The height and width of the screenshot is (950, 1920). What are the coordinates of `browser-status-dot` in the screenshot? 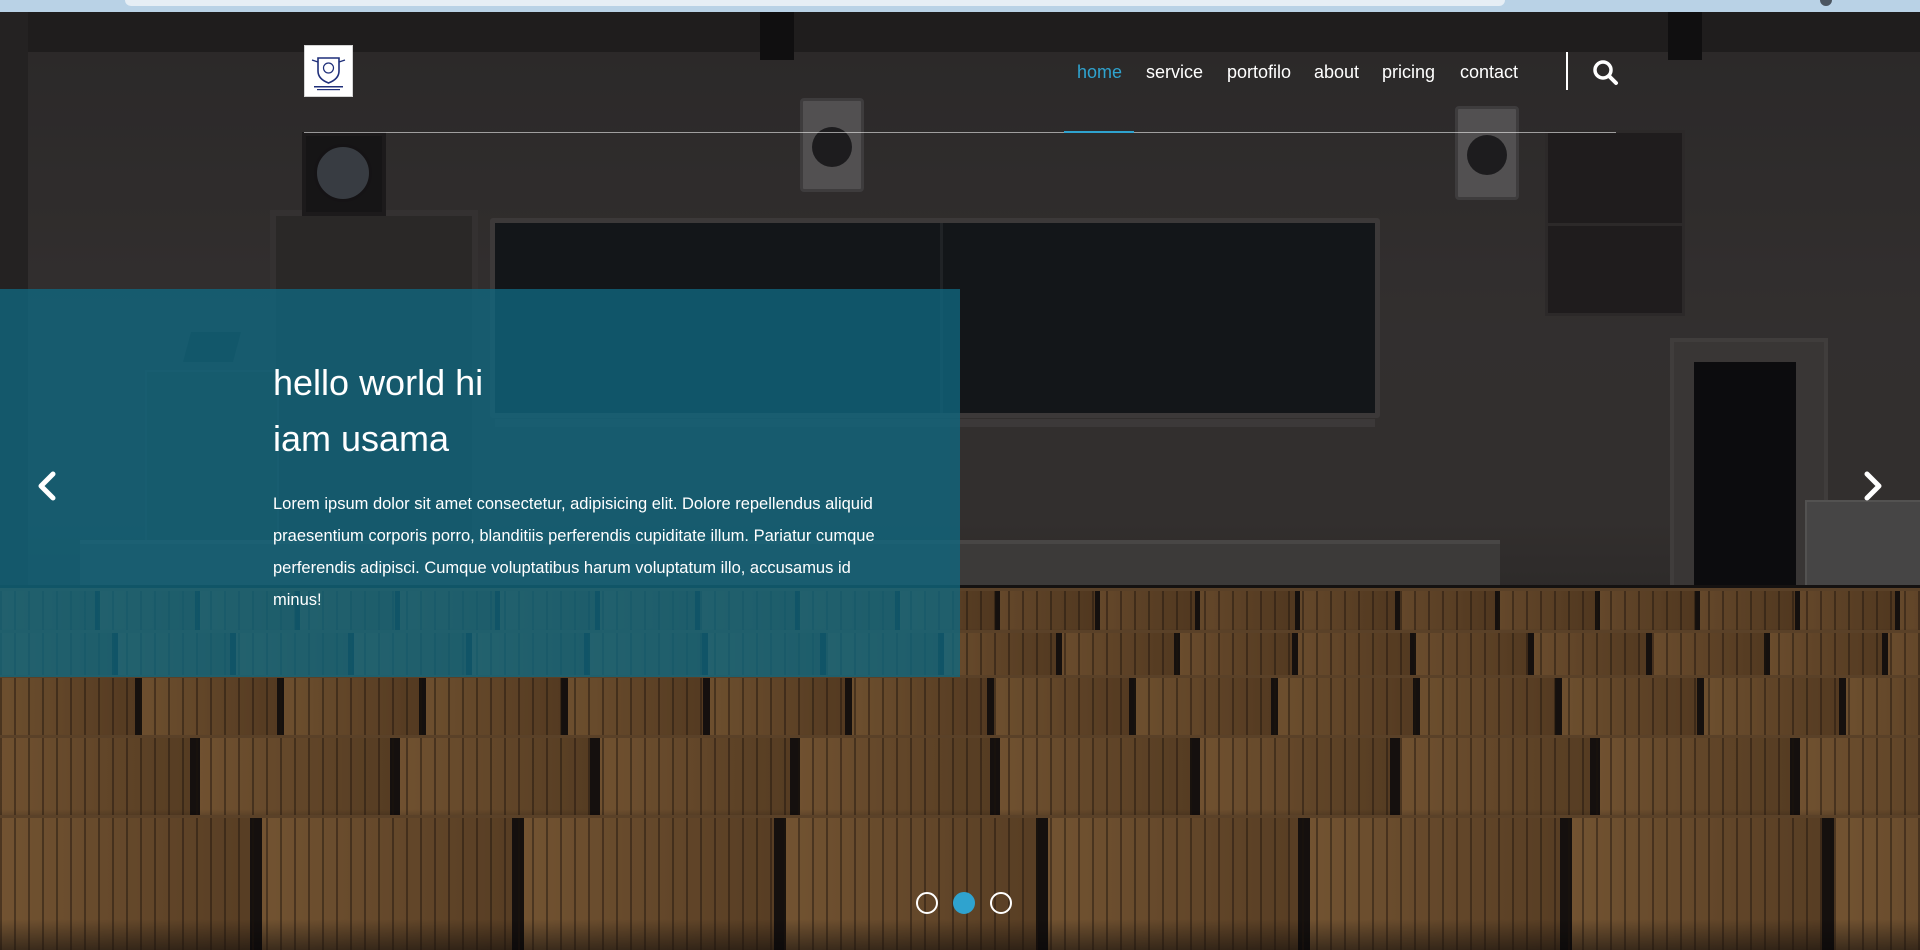 It's located at (1826, 3).